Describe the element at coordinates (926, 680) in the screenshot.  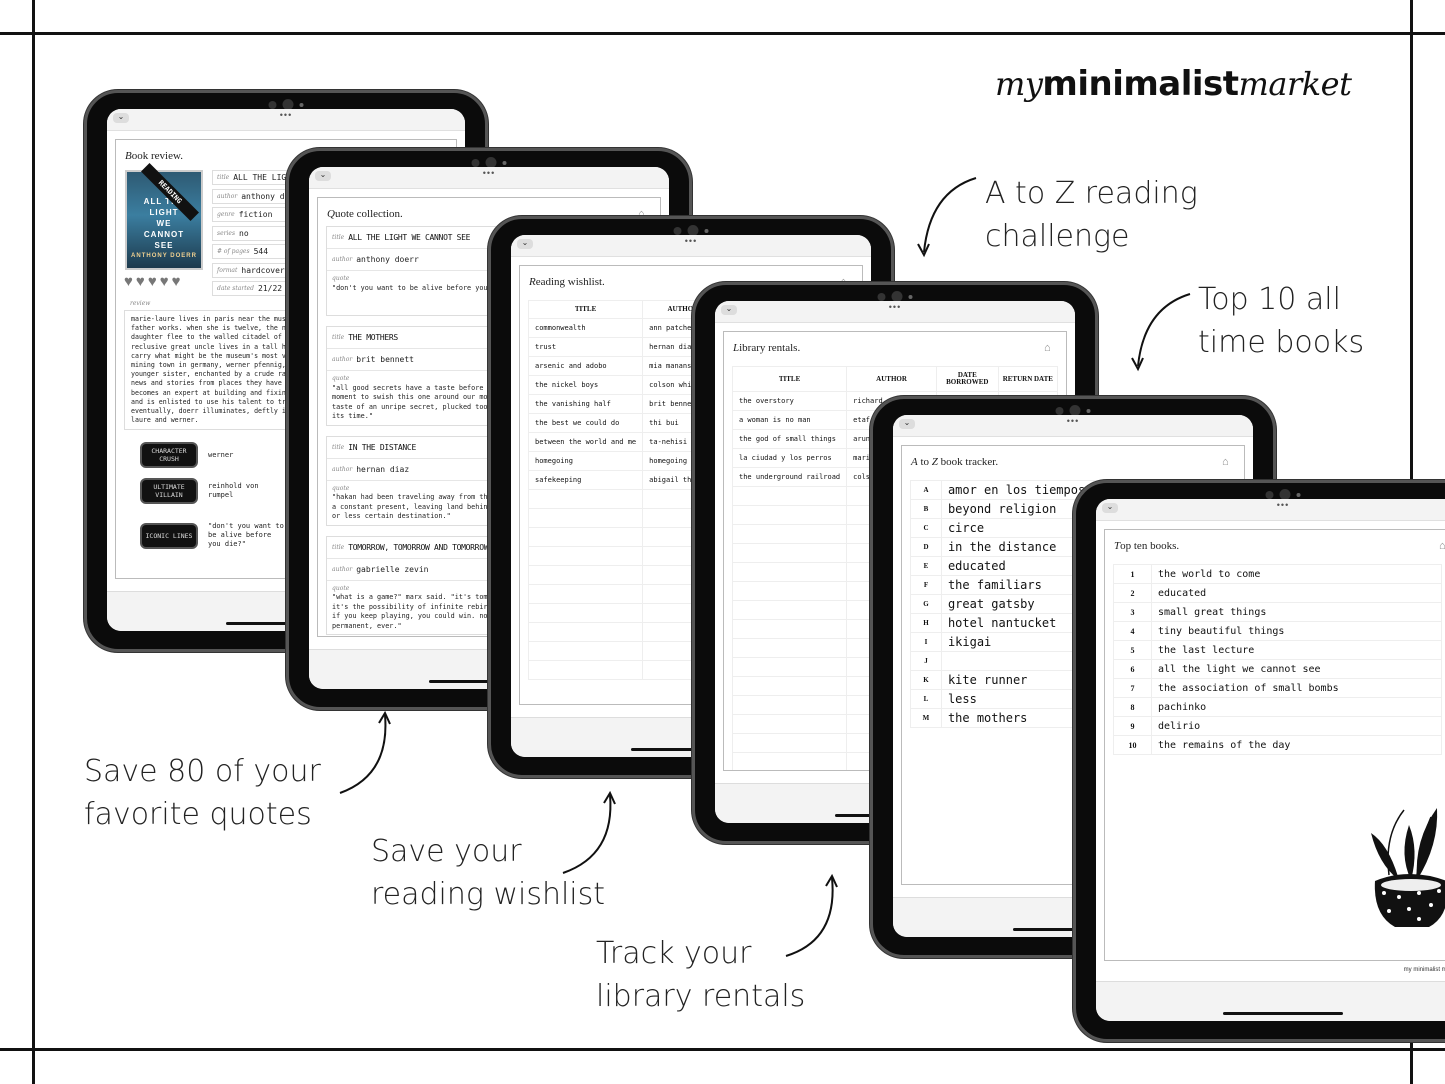
I see `table-cell: K` at that location.